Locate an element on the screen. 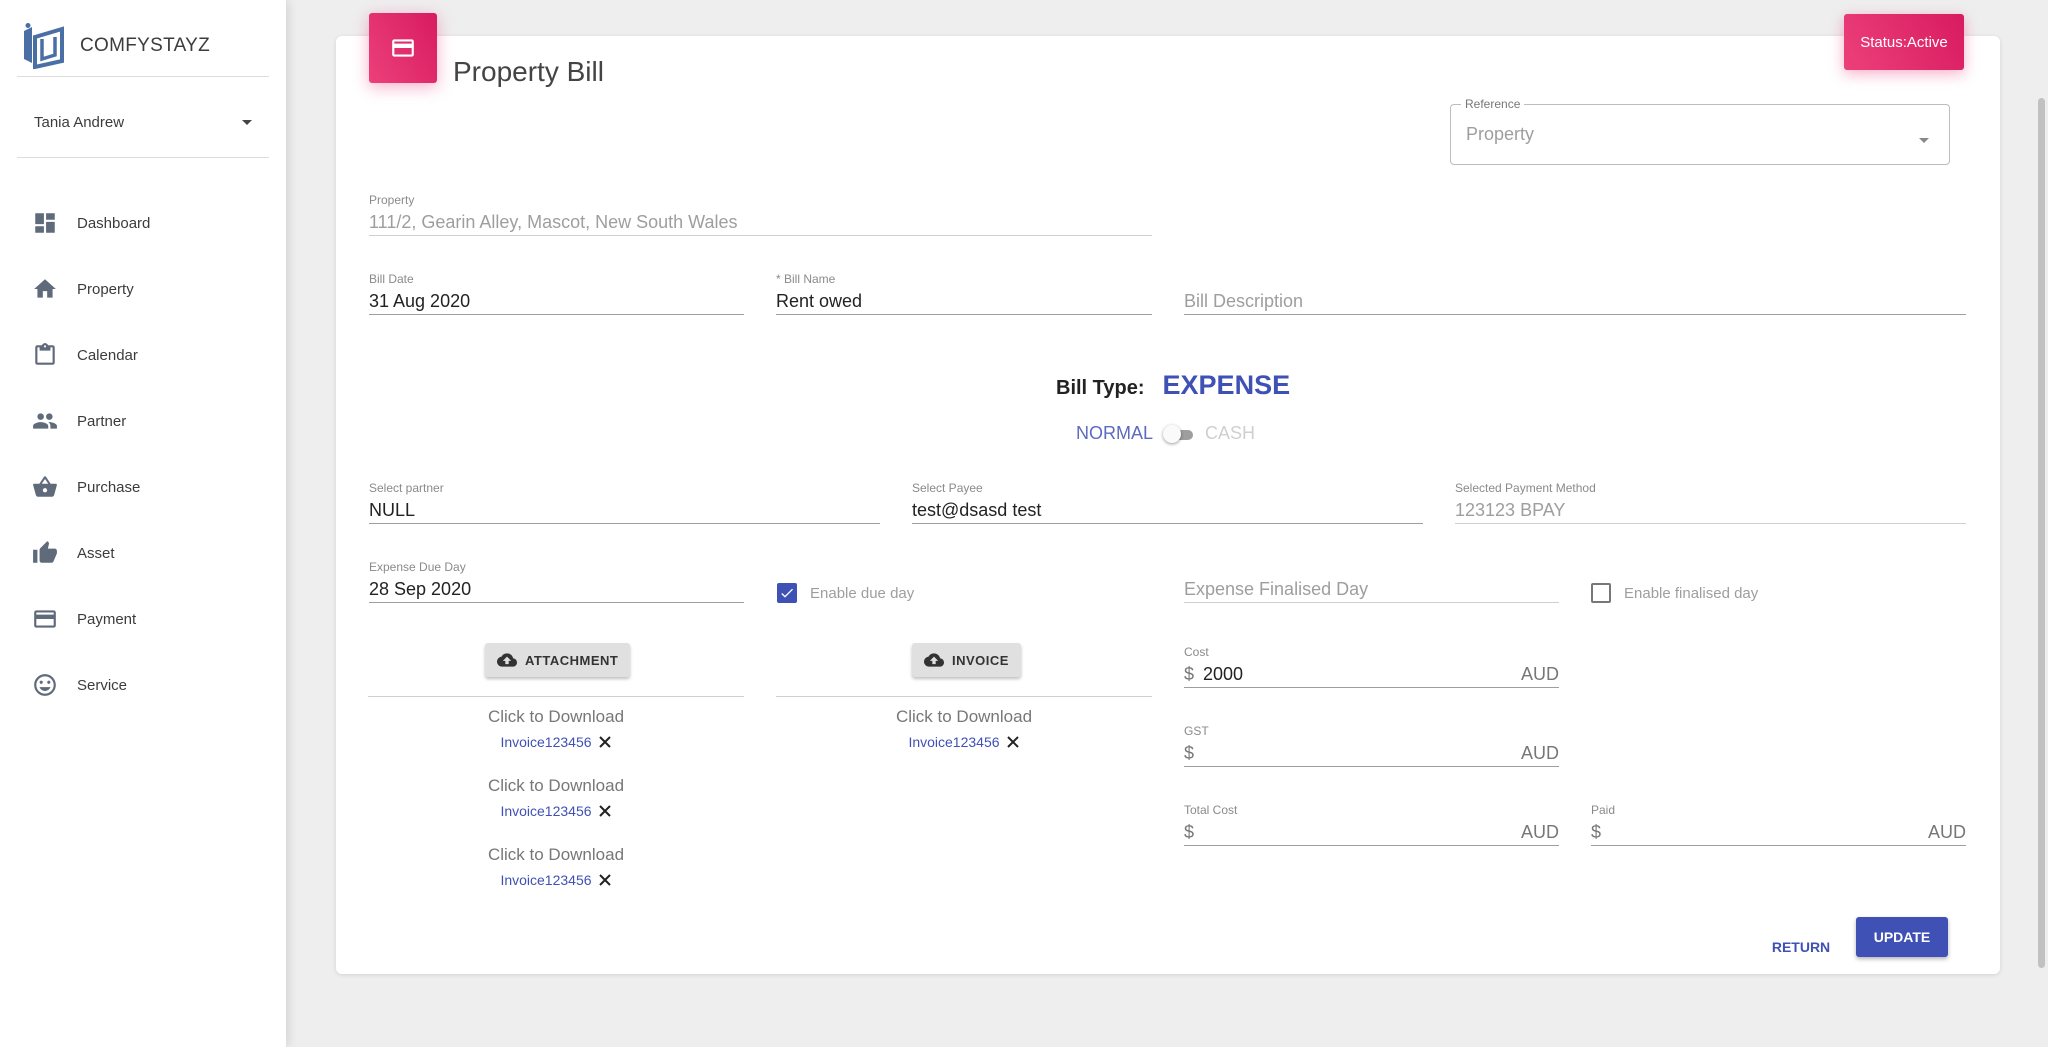  user-menu: Tania Andrew is located at coordinates (144, 122).